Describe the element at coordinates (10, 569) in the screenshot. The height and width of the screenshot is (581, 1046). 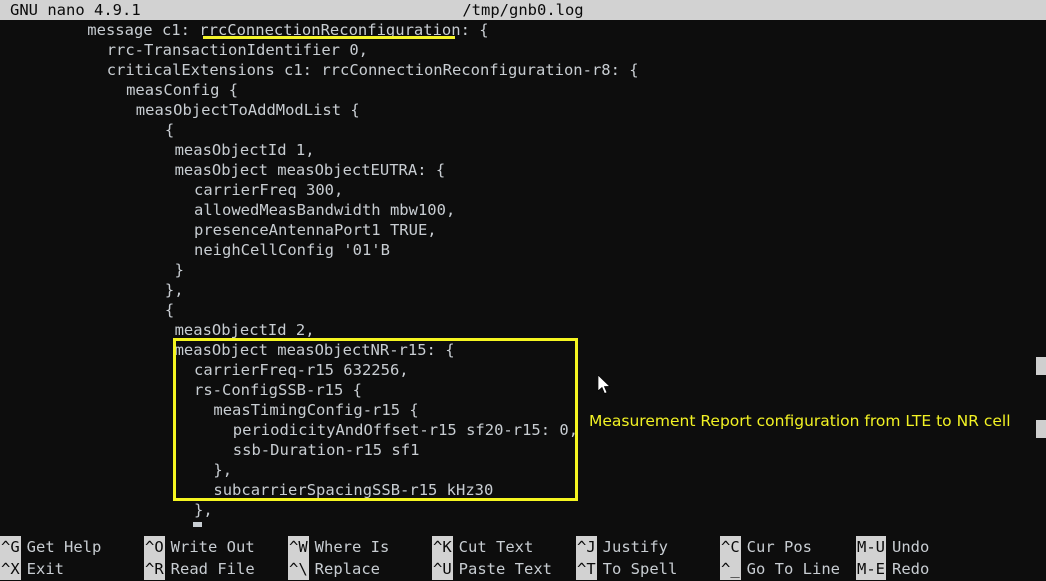
I see `shortcut-key: ^X` at that location.